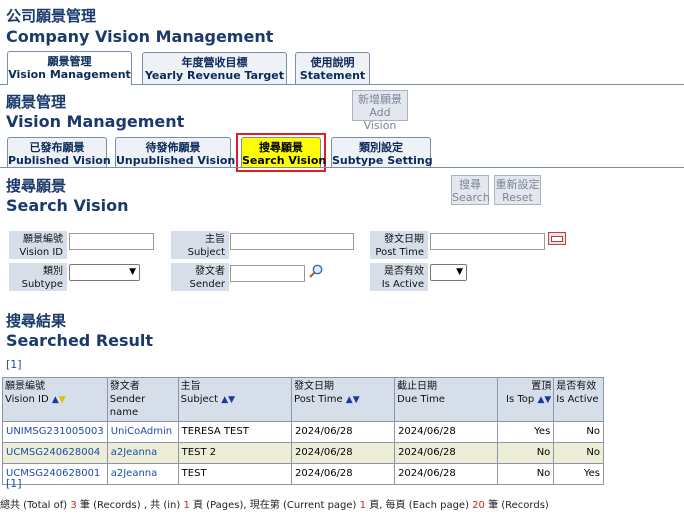 The width and height of the screenshot is (684, 521). Describe the element at coordinates (404, 239) in the screenshot. I see `label-zh: 發文日期` at that location.